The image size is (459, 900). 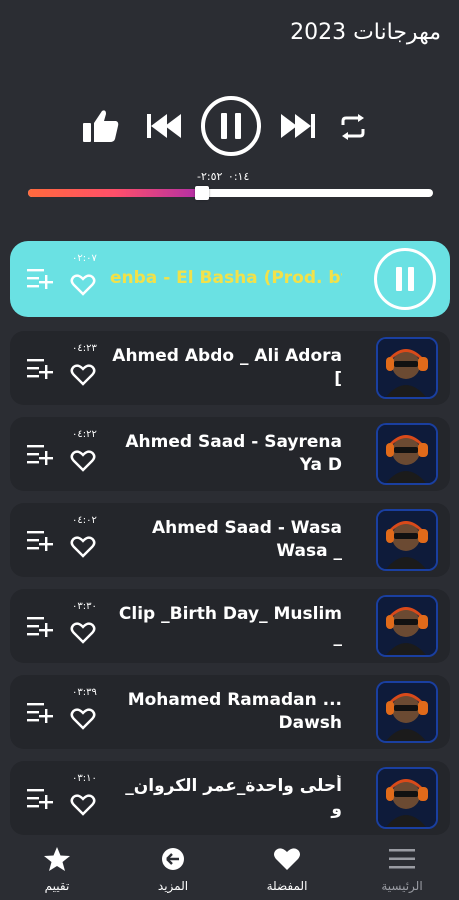 I want to click on player-controls, so click(x=230, y=127).